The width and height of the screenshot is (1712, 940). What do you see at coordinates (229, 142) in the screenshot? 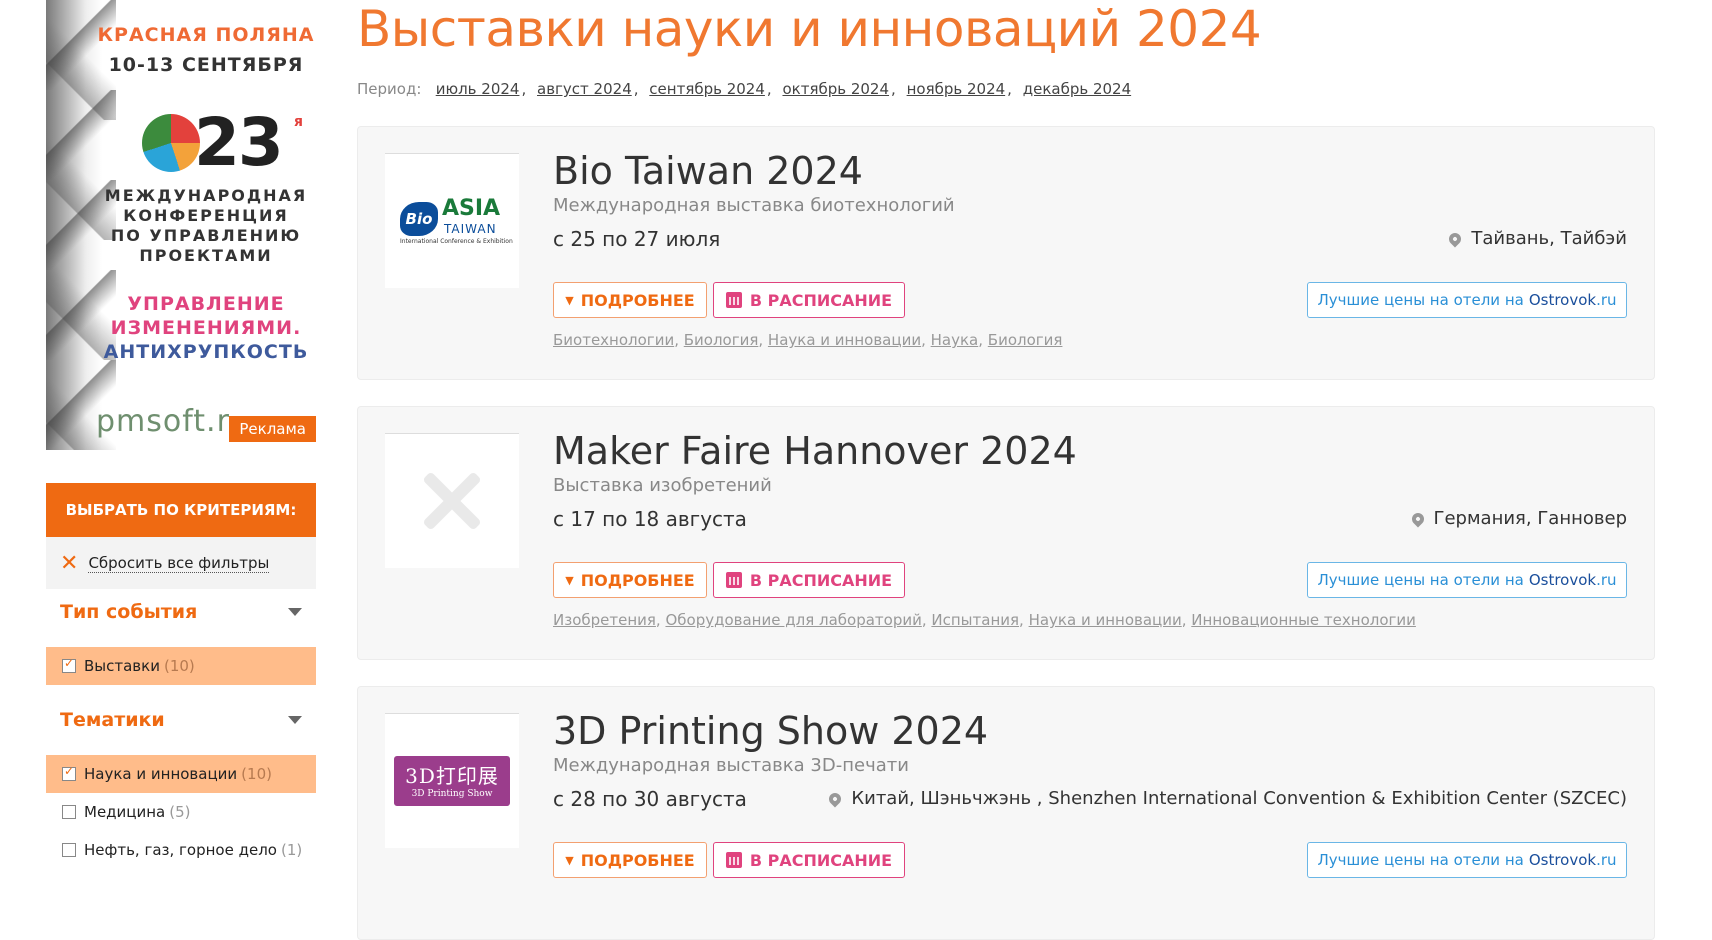
I see `ad-logo: 23 я` at bounding box center [229, 142].